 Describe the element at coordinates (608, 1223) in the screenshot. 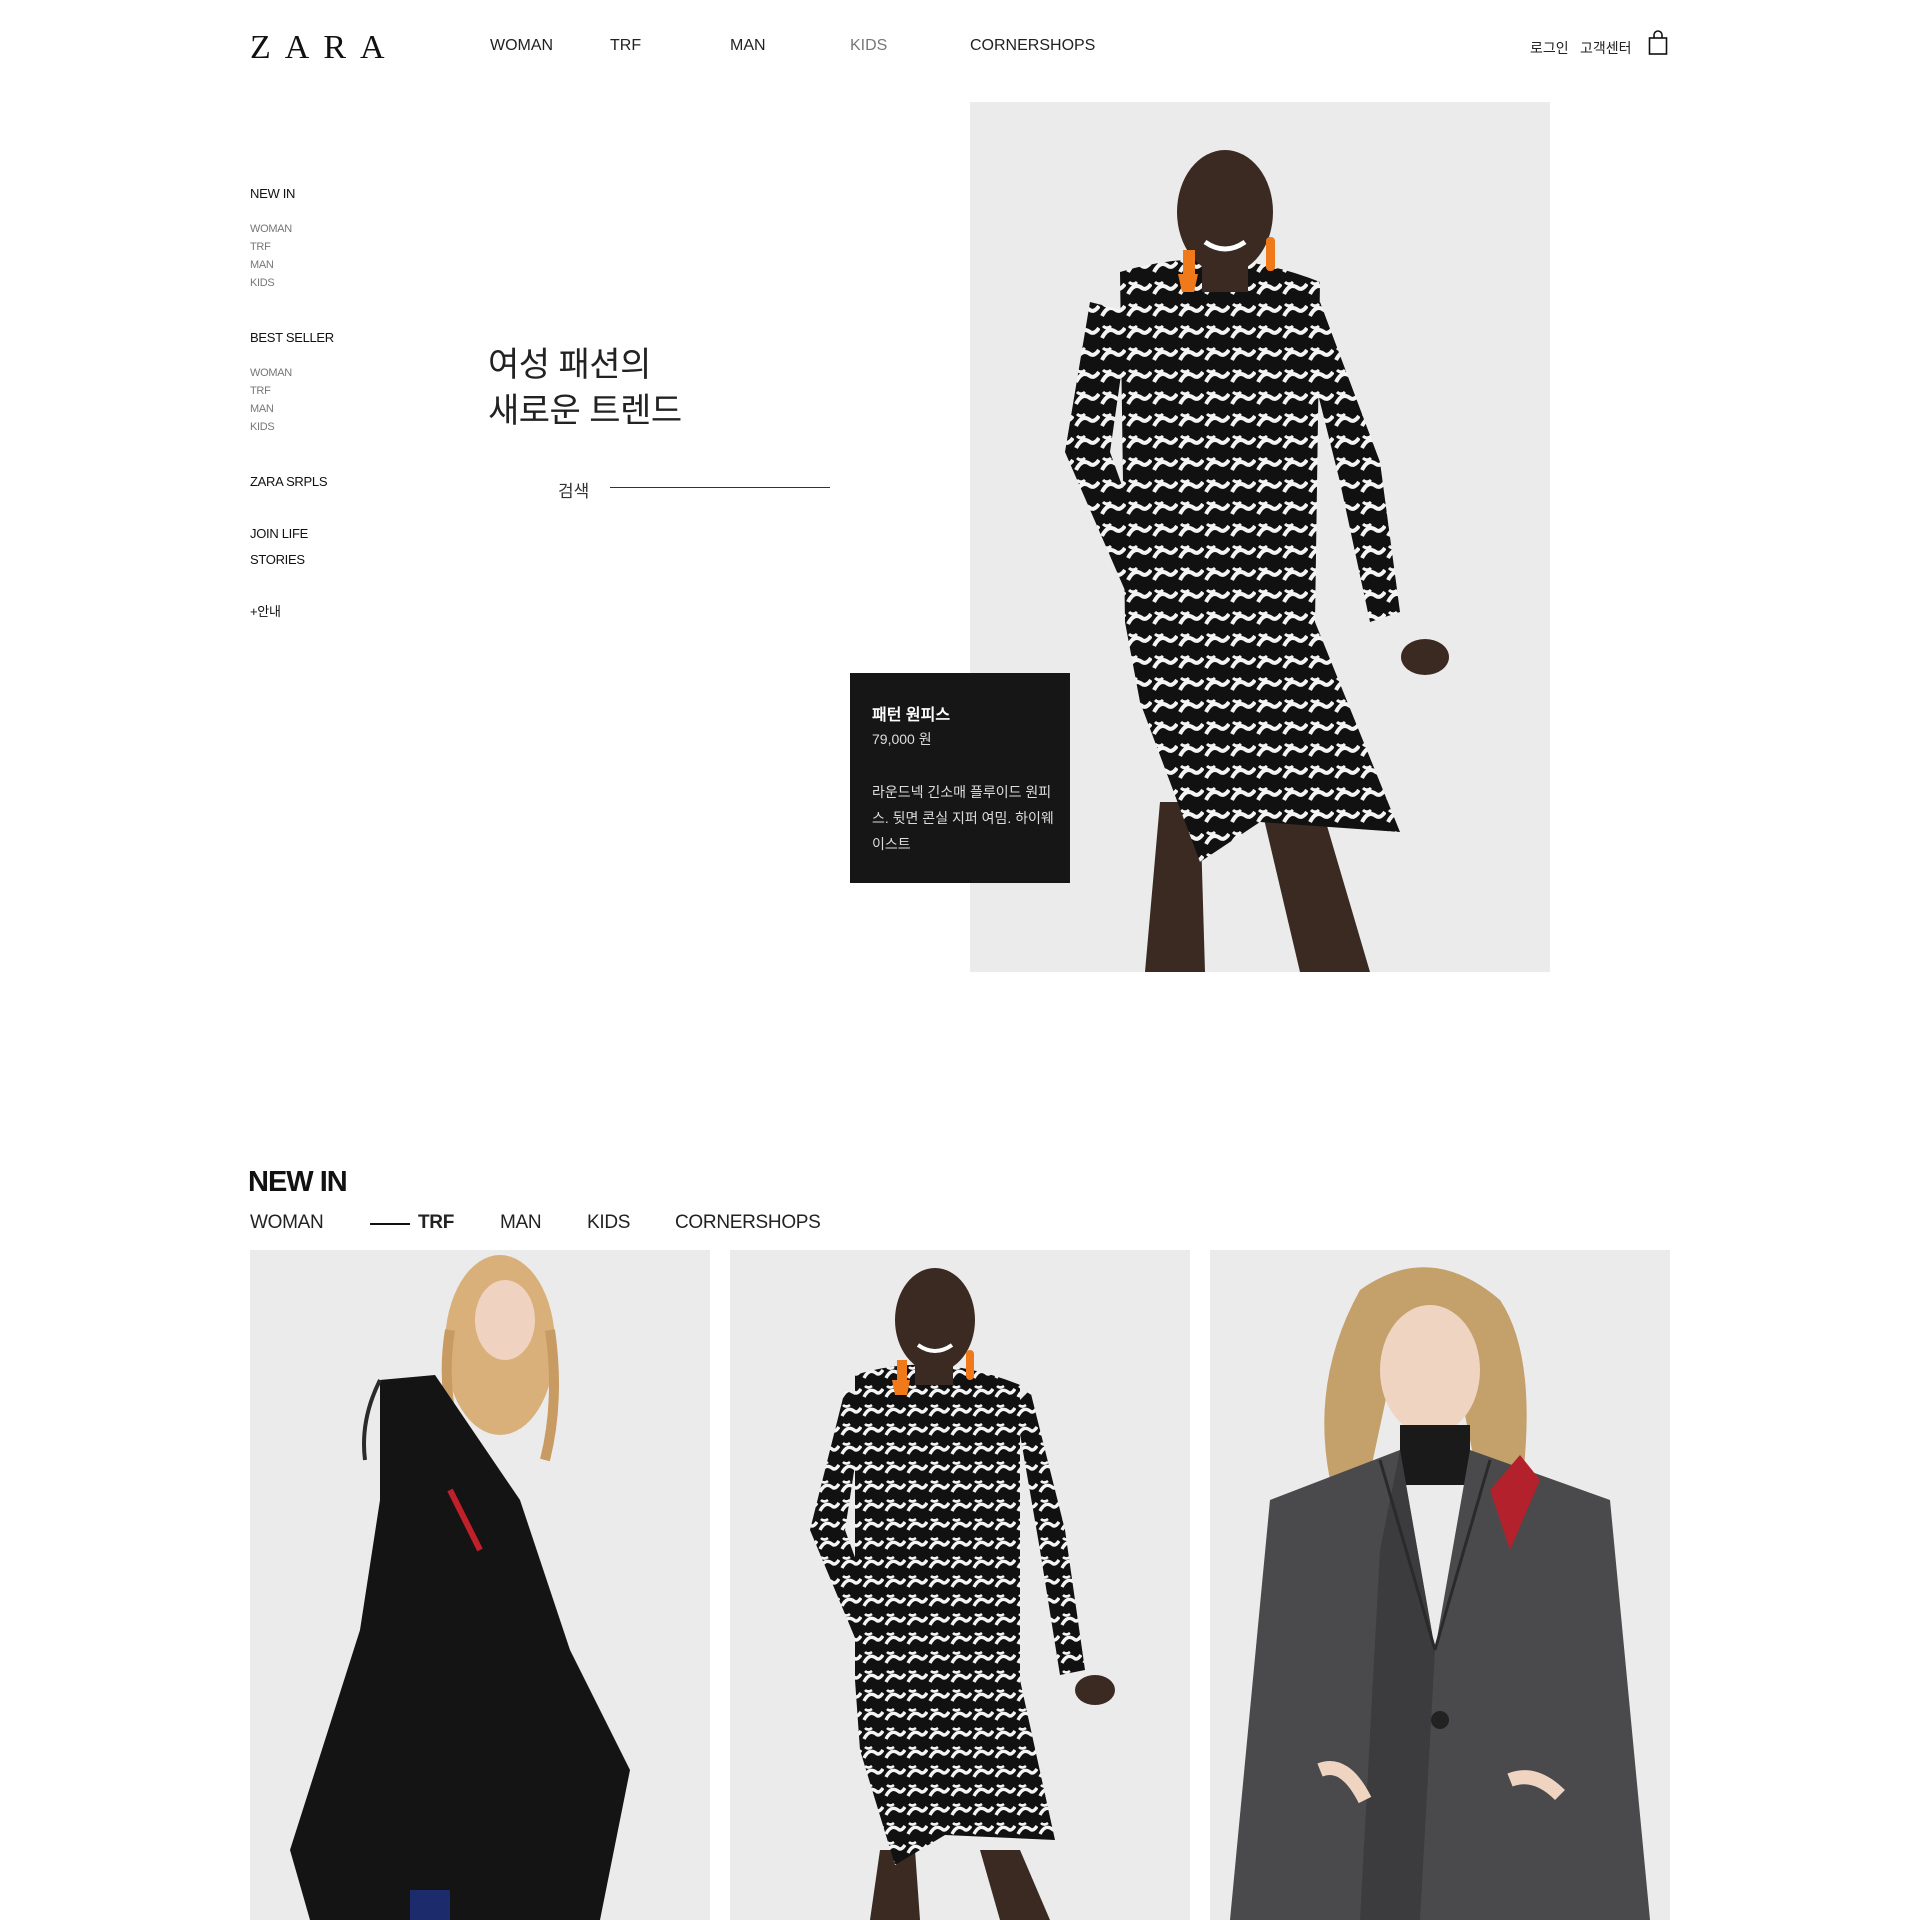

I see `tab-kids: KIDS` at that location.